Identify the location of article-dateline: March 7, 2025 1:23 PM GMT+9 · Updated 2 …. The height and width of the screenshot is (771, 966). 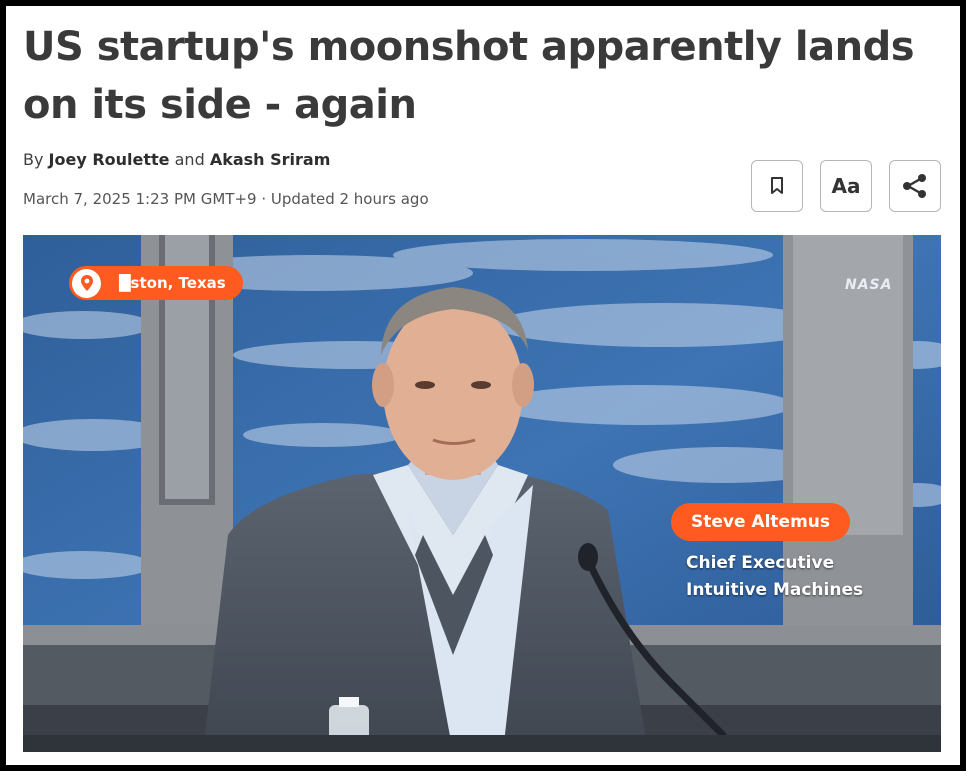
(226, 199).